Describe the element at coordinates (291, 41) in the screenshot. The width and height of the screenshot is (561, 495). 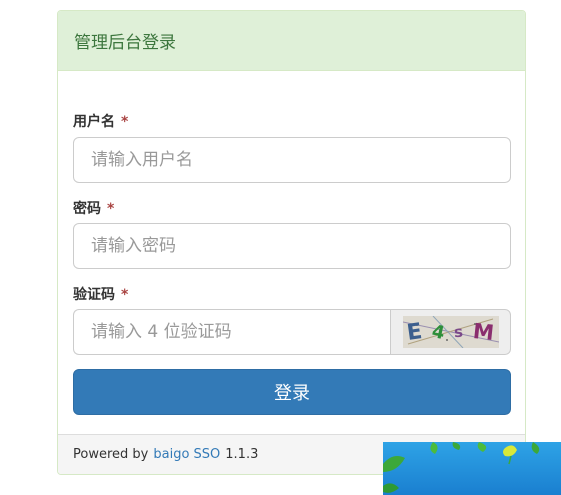
I see `panel-heading: 管理后台登录` at that location.